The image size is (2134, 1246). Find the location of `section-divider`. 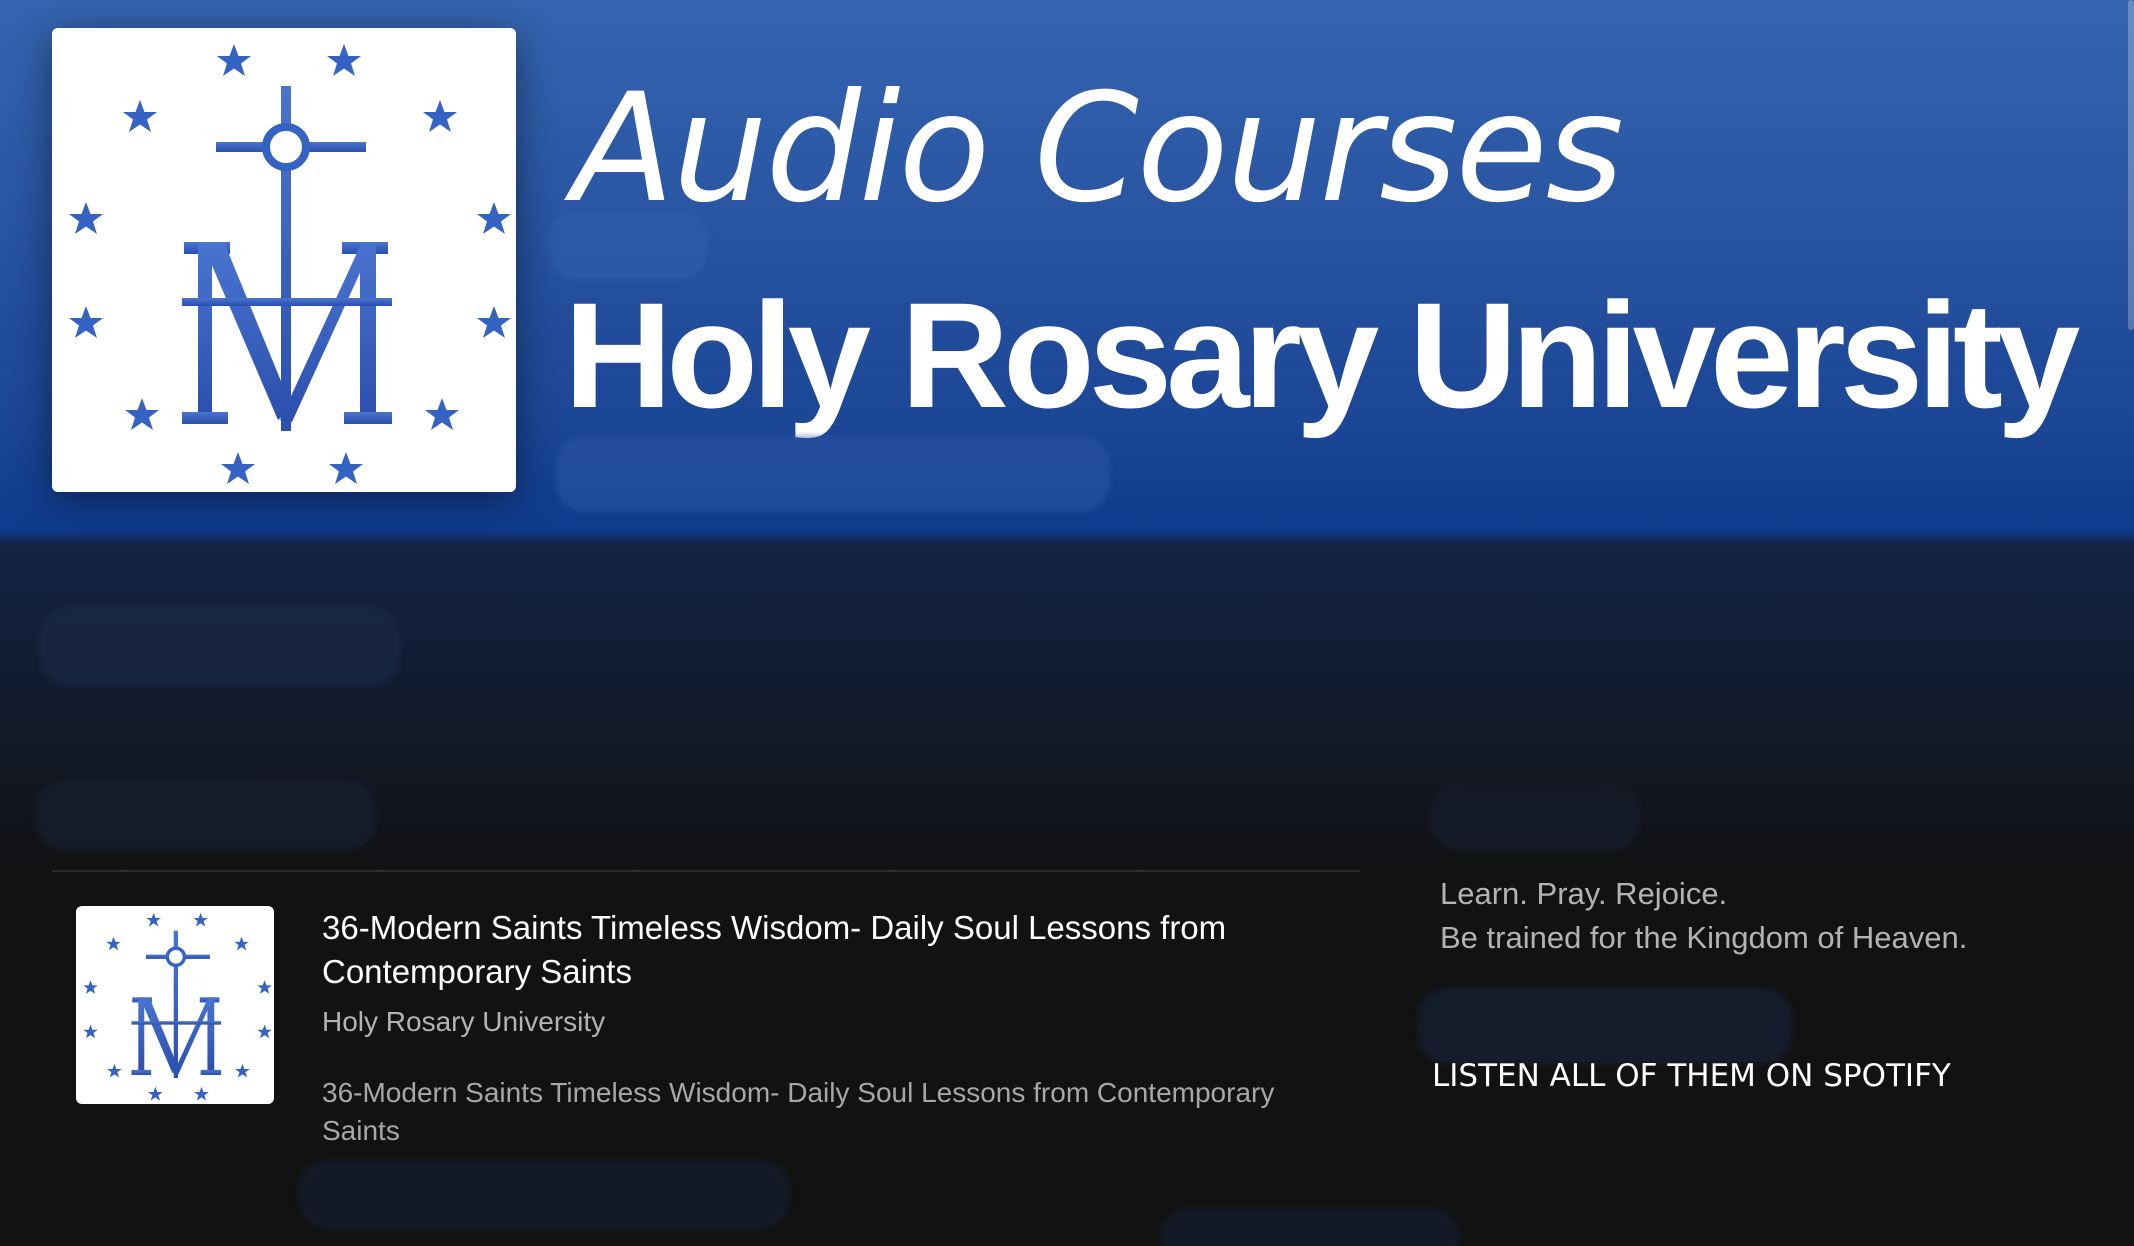

section-divider is located at coordinates (706, 871).